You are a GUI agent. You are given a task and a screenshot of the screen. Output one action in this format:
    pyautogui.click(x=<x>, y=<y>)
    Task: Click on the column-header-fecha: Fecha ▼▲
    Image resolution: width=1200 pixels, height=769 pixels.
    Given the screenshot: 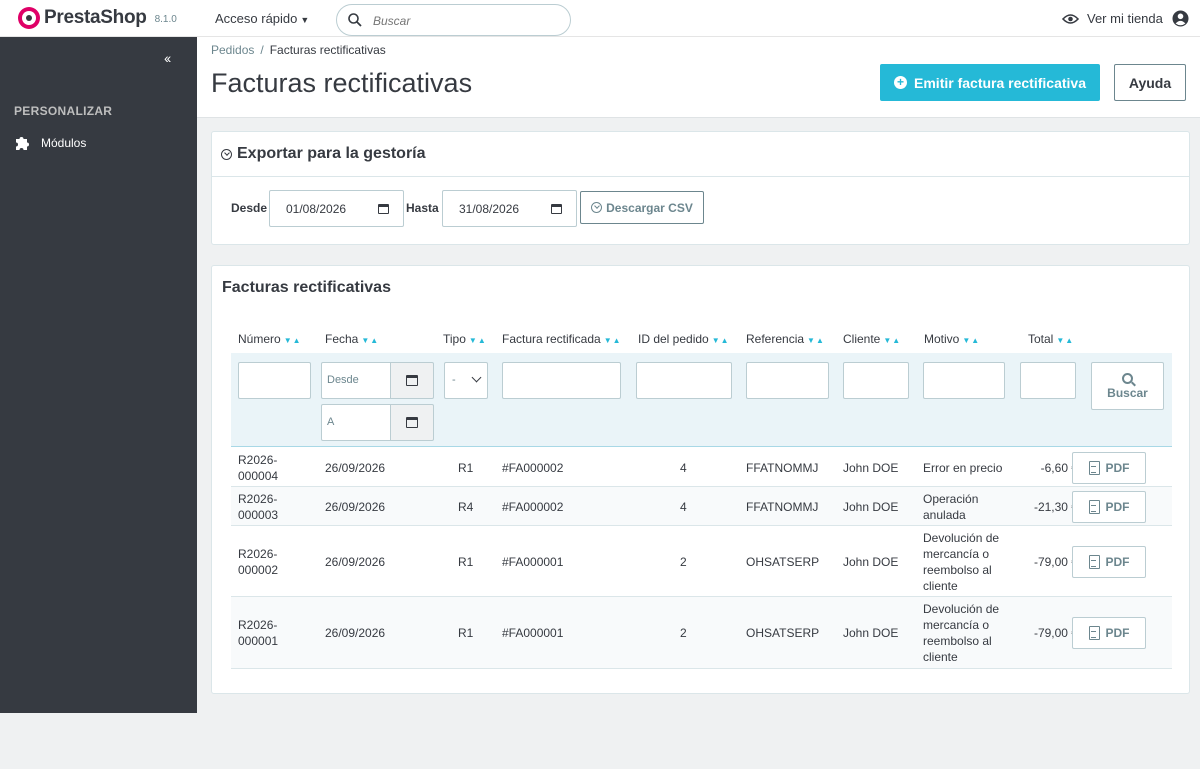 What is the action you would take?
    pyautogui.click(x=352, y=339)
    